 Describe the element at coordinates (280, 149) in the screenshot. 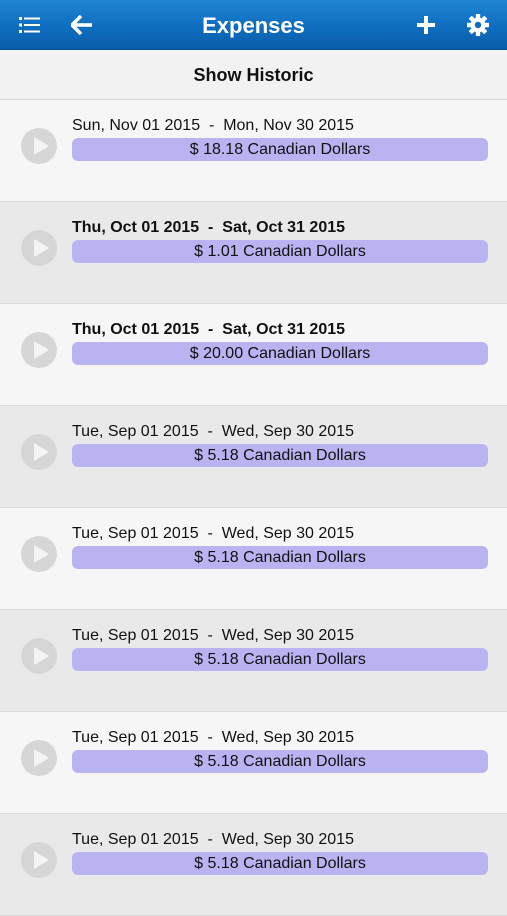

I see `expense-amount: $ 18.18 Canadian Dollars` at that location.